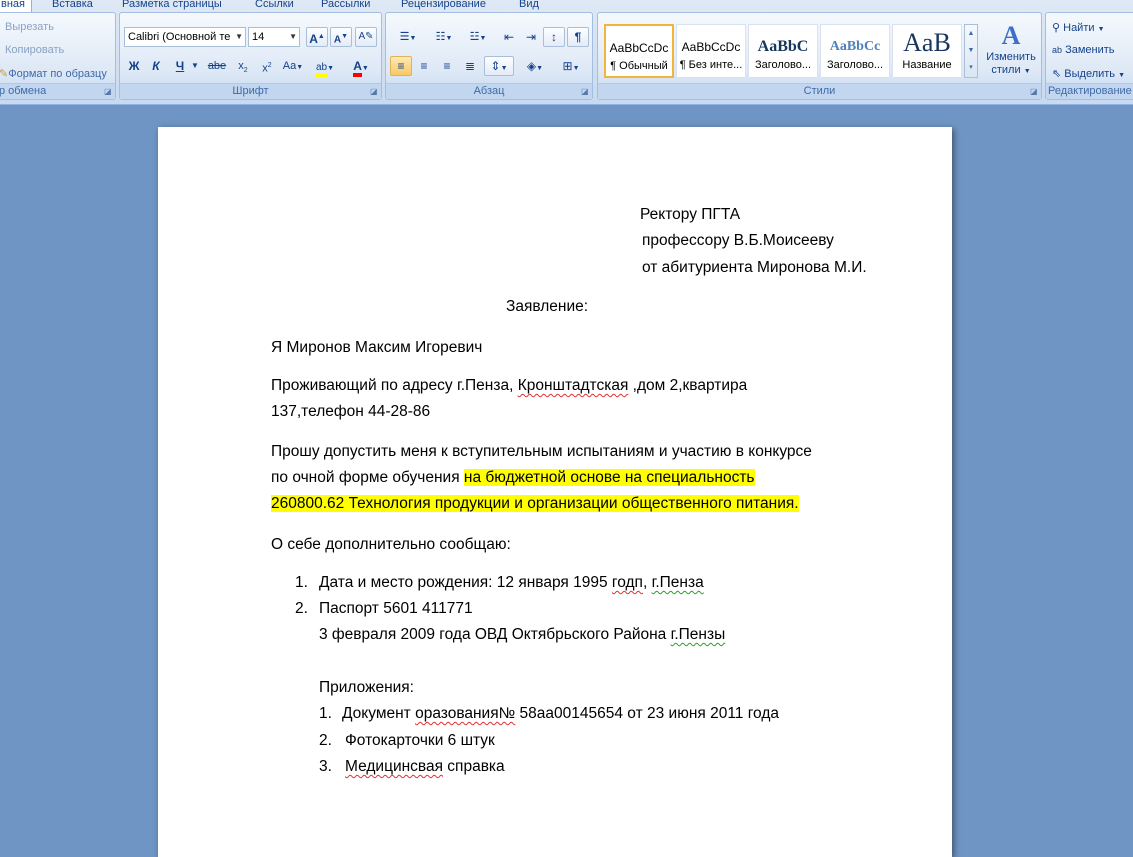  Describe the element at coordinates (690, 214) in the screenshot. I see `recipient-line-1: Ректору ПГТА` at that location.